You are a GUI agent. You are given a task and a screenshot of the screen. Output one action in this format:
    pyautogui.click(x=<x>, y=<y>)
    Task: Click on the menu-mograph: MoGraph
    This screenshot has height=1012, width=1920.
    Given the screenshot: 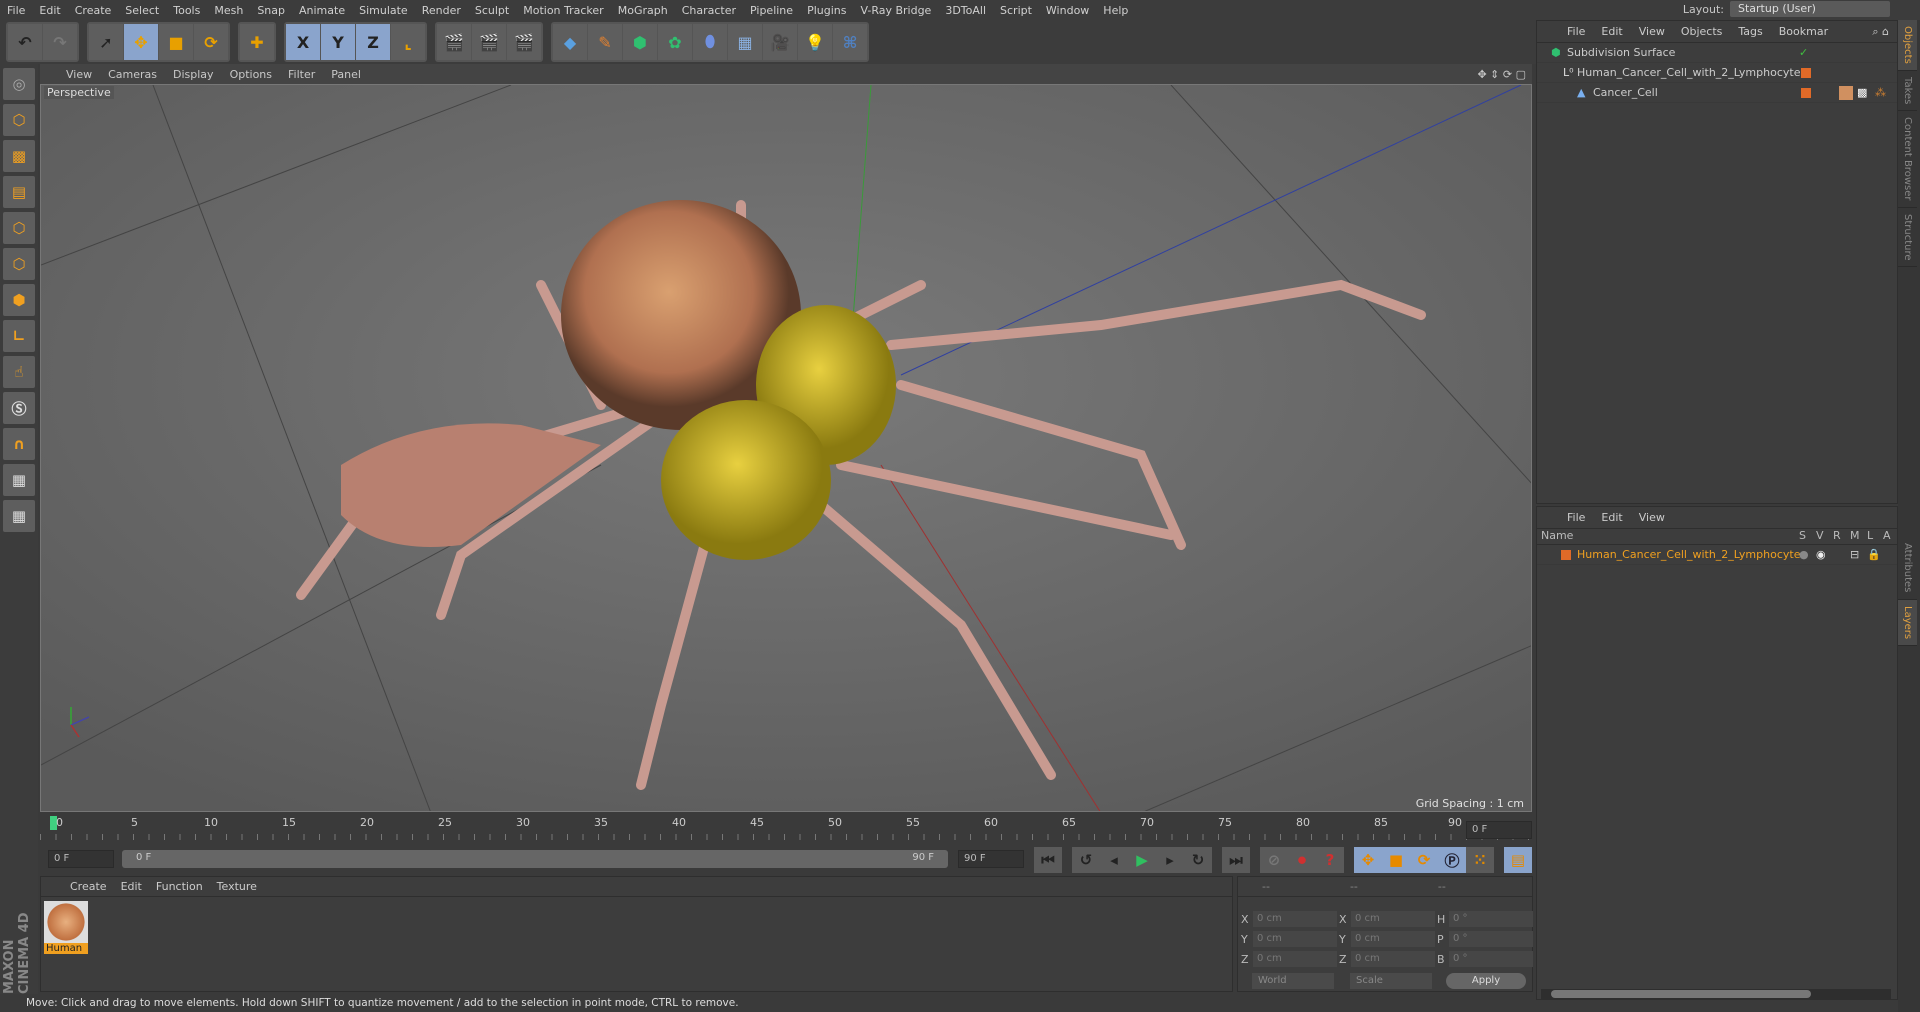 What is the action you would take?
    pyautogui.click(x=643, y=10)
    